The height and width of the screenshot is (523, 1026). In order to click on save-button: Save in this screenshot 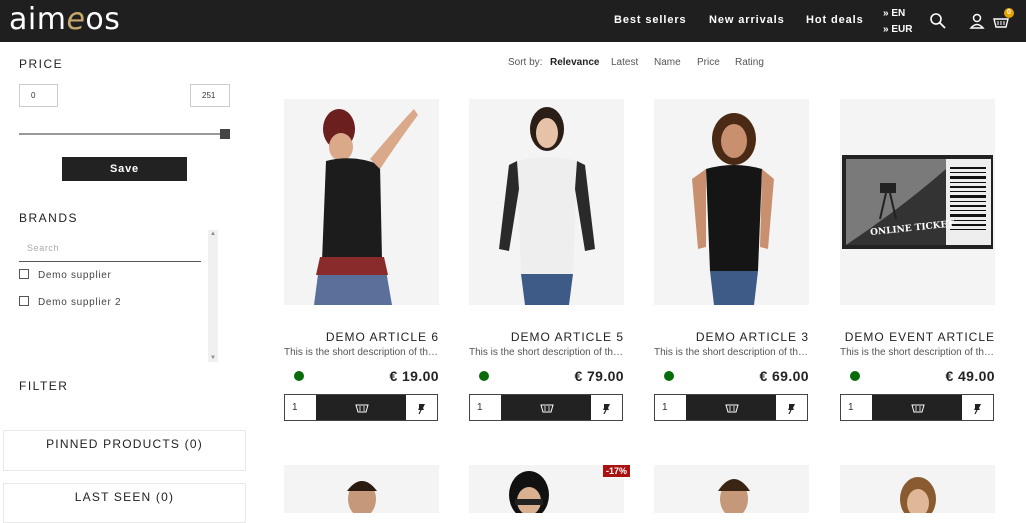, I will do `click(124, 169)`.